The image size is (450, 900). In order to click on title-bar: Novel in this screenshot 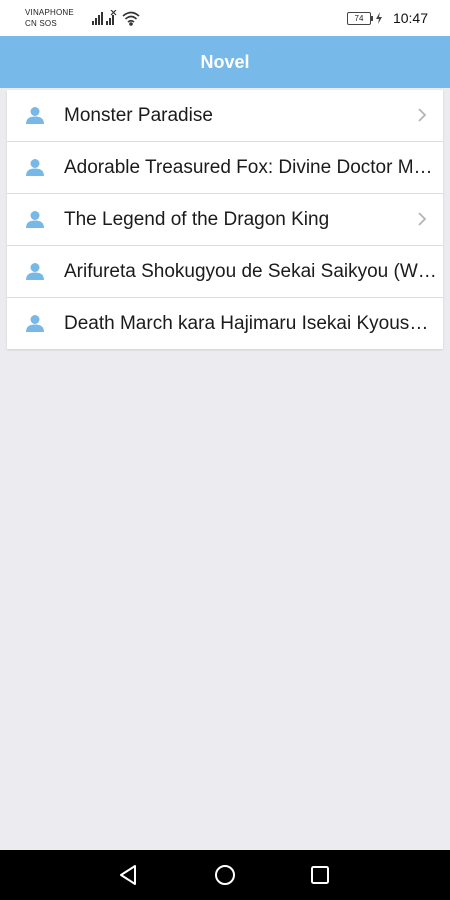, I will do `click(225, 62)`.